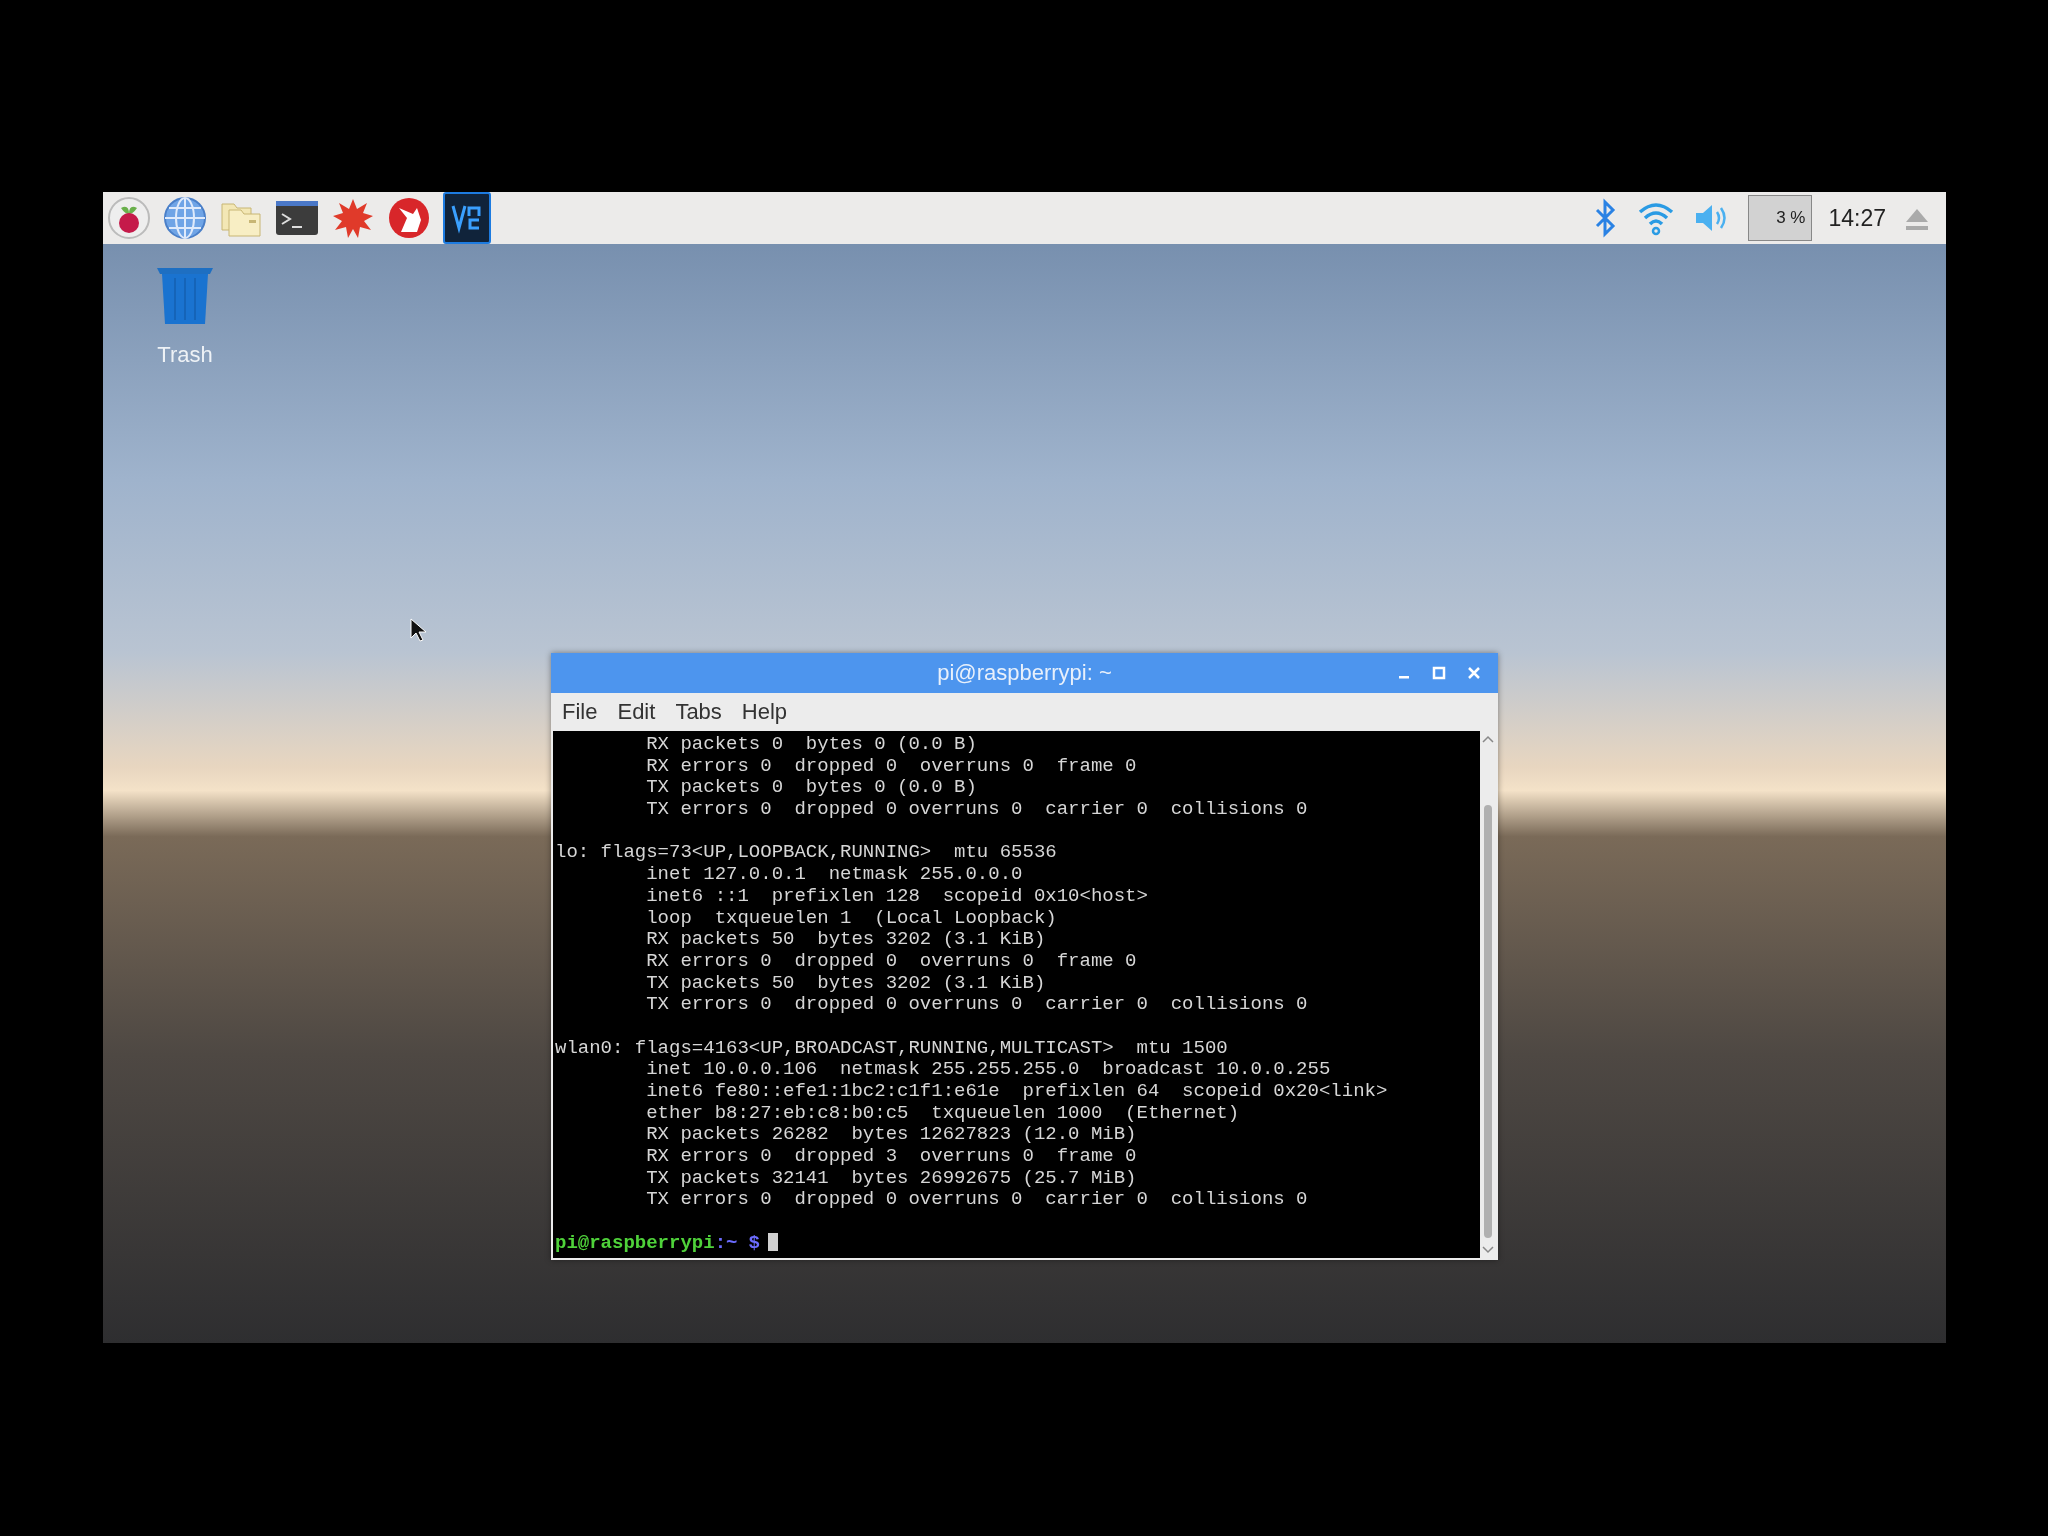 The width and height of the screenshot is (2048, 1536). I want to click on prompt-path: :~, so click(726, 1242).